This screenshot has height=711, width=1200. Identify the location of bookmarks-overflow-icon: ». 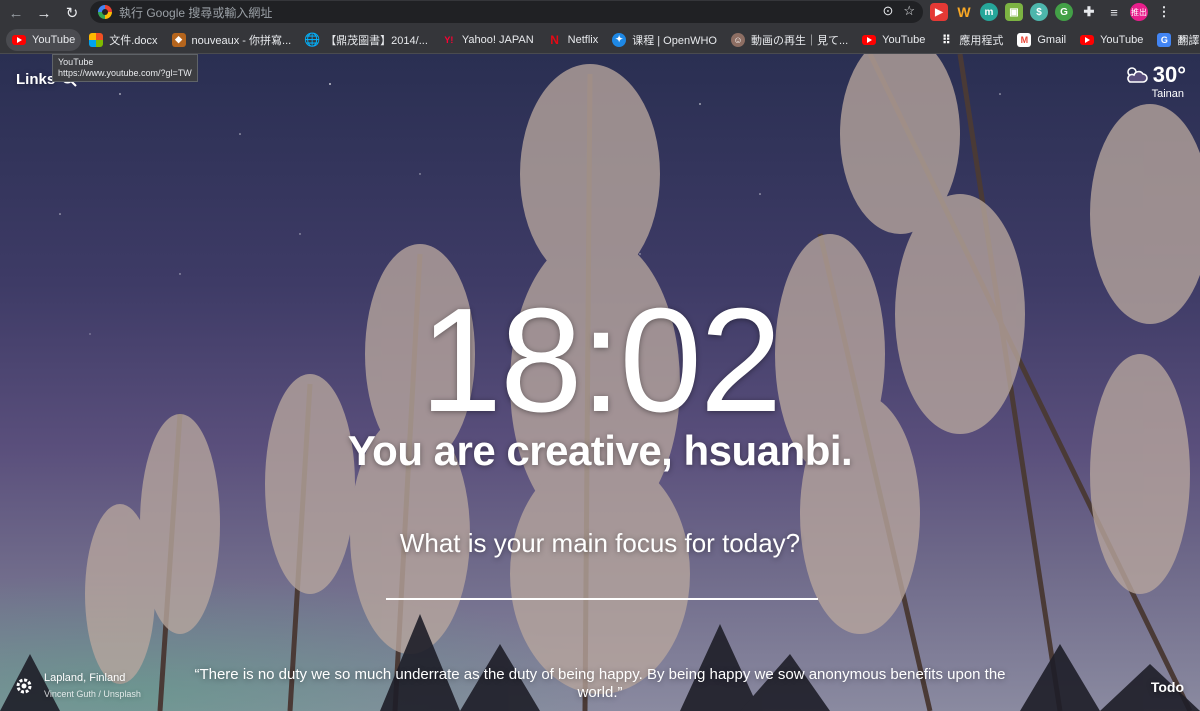
(1182, 38).